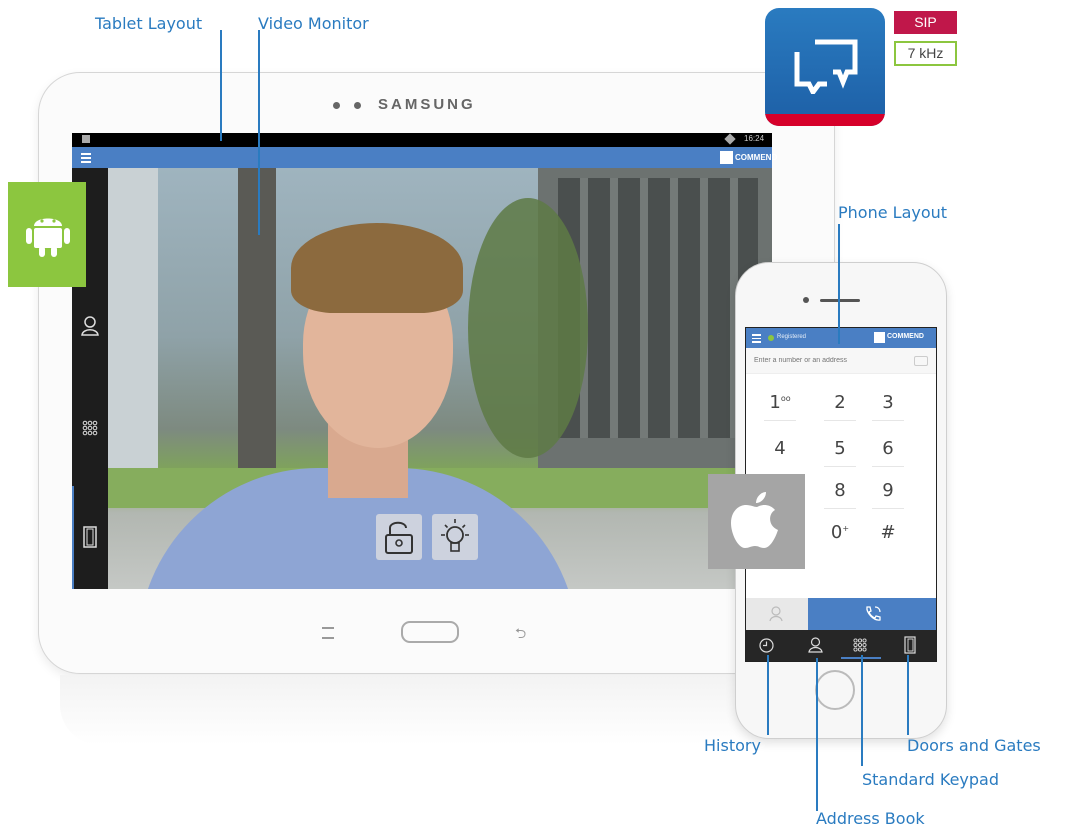 Image resolution: width=1065 pixels, height=828 pixels. I want to click on tablet-reflection, so click(430, 710).